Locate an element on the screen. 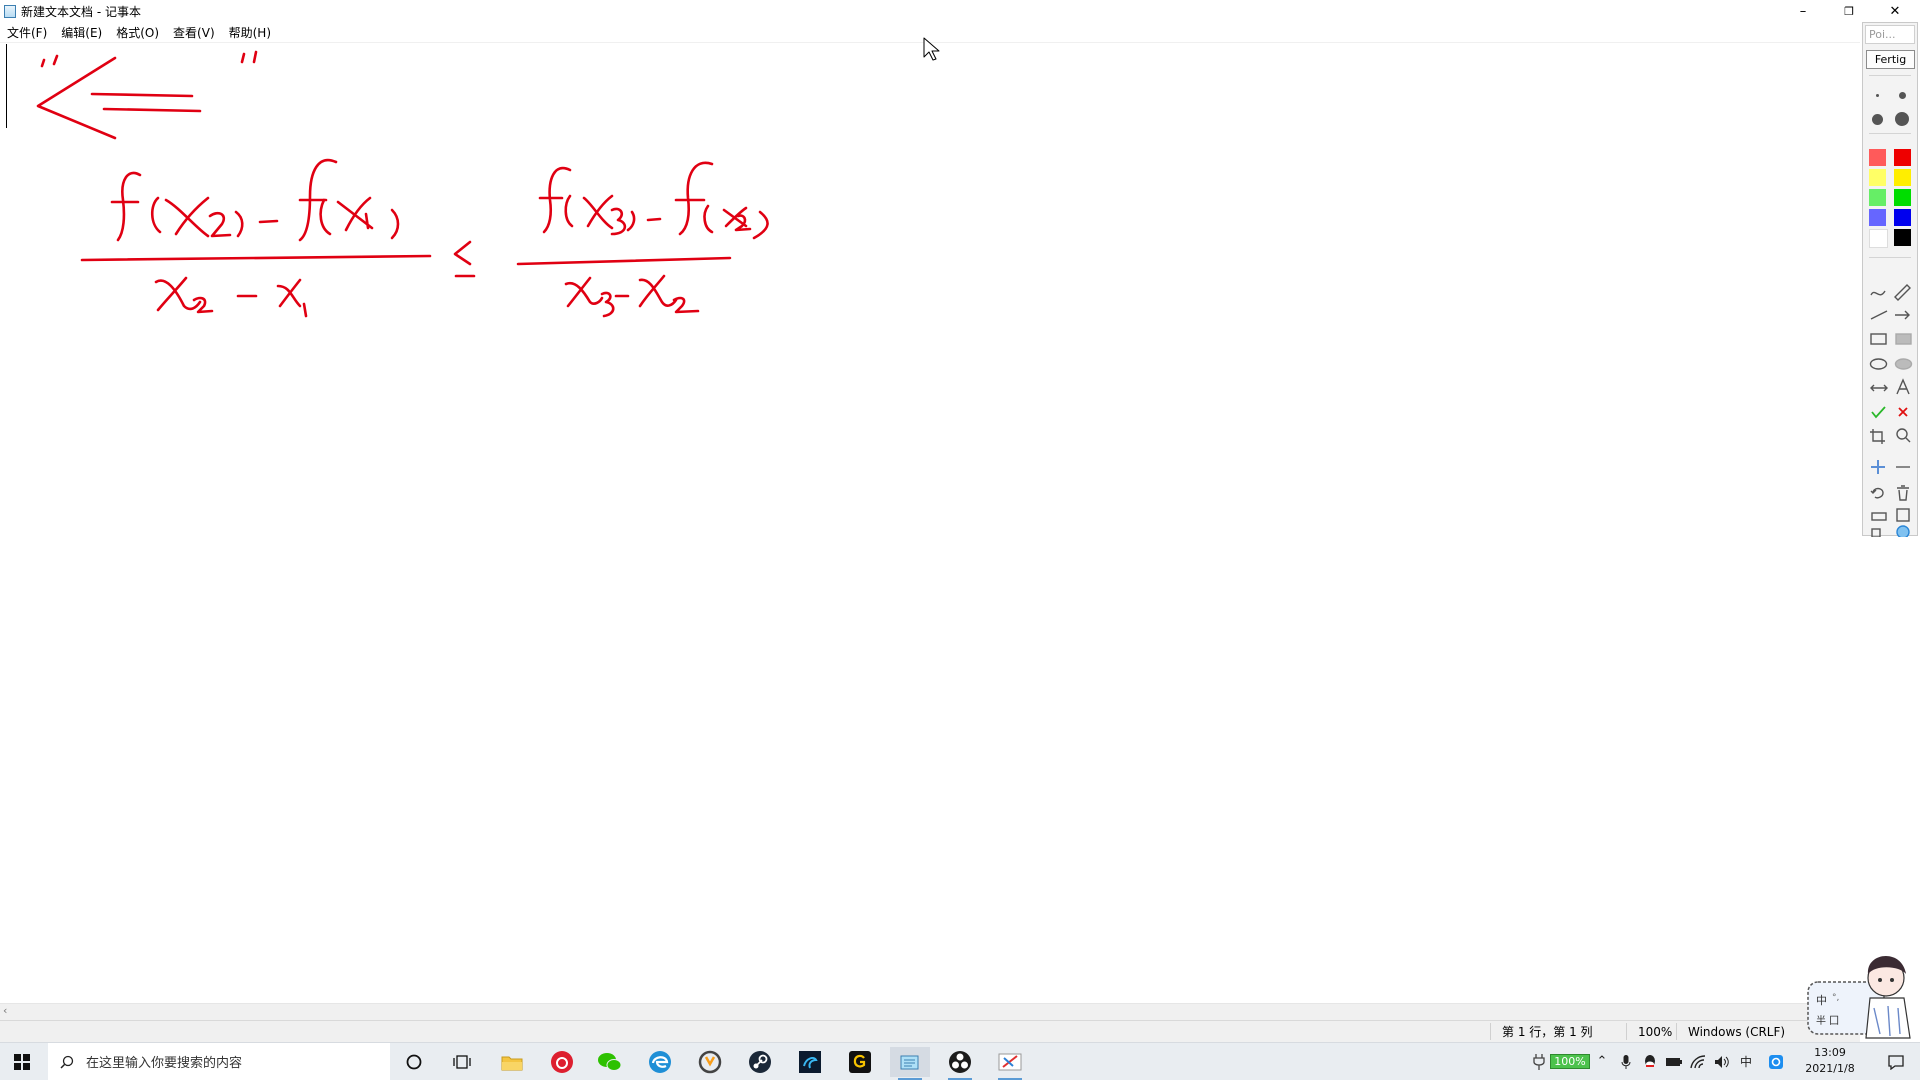 The width and height of the screenshot is (1920, 1081). ink-sub-2-numerator is located at coordinates (743, 223).